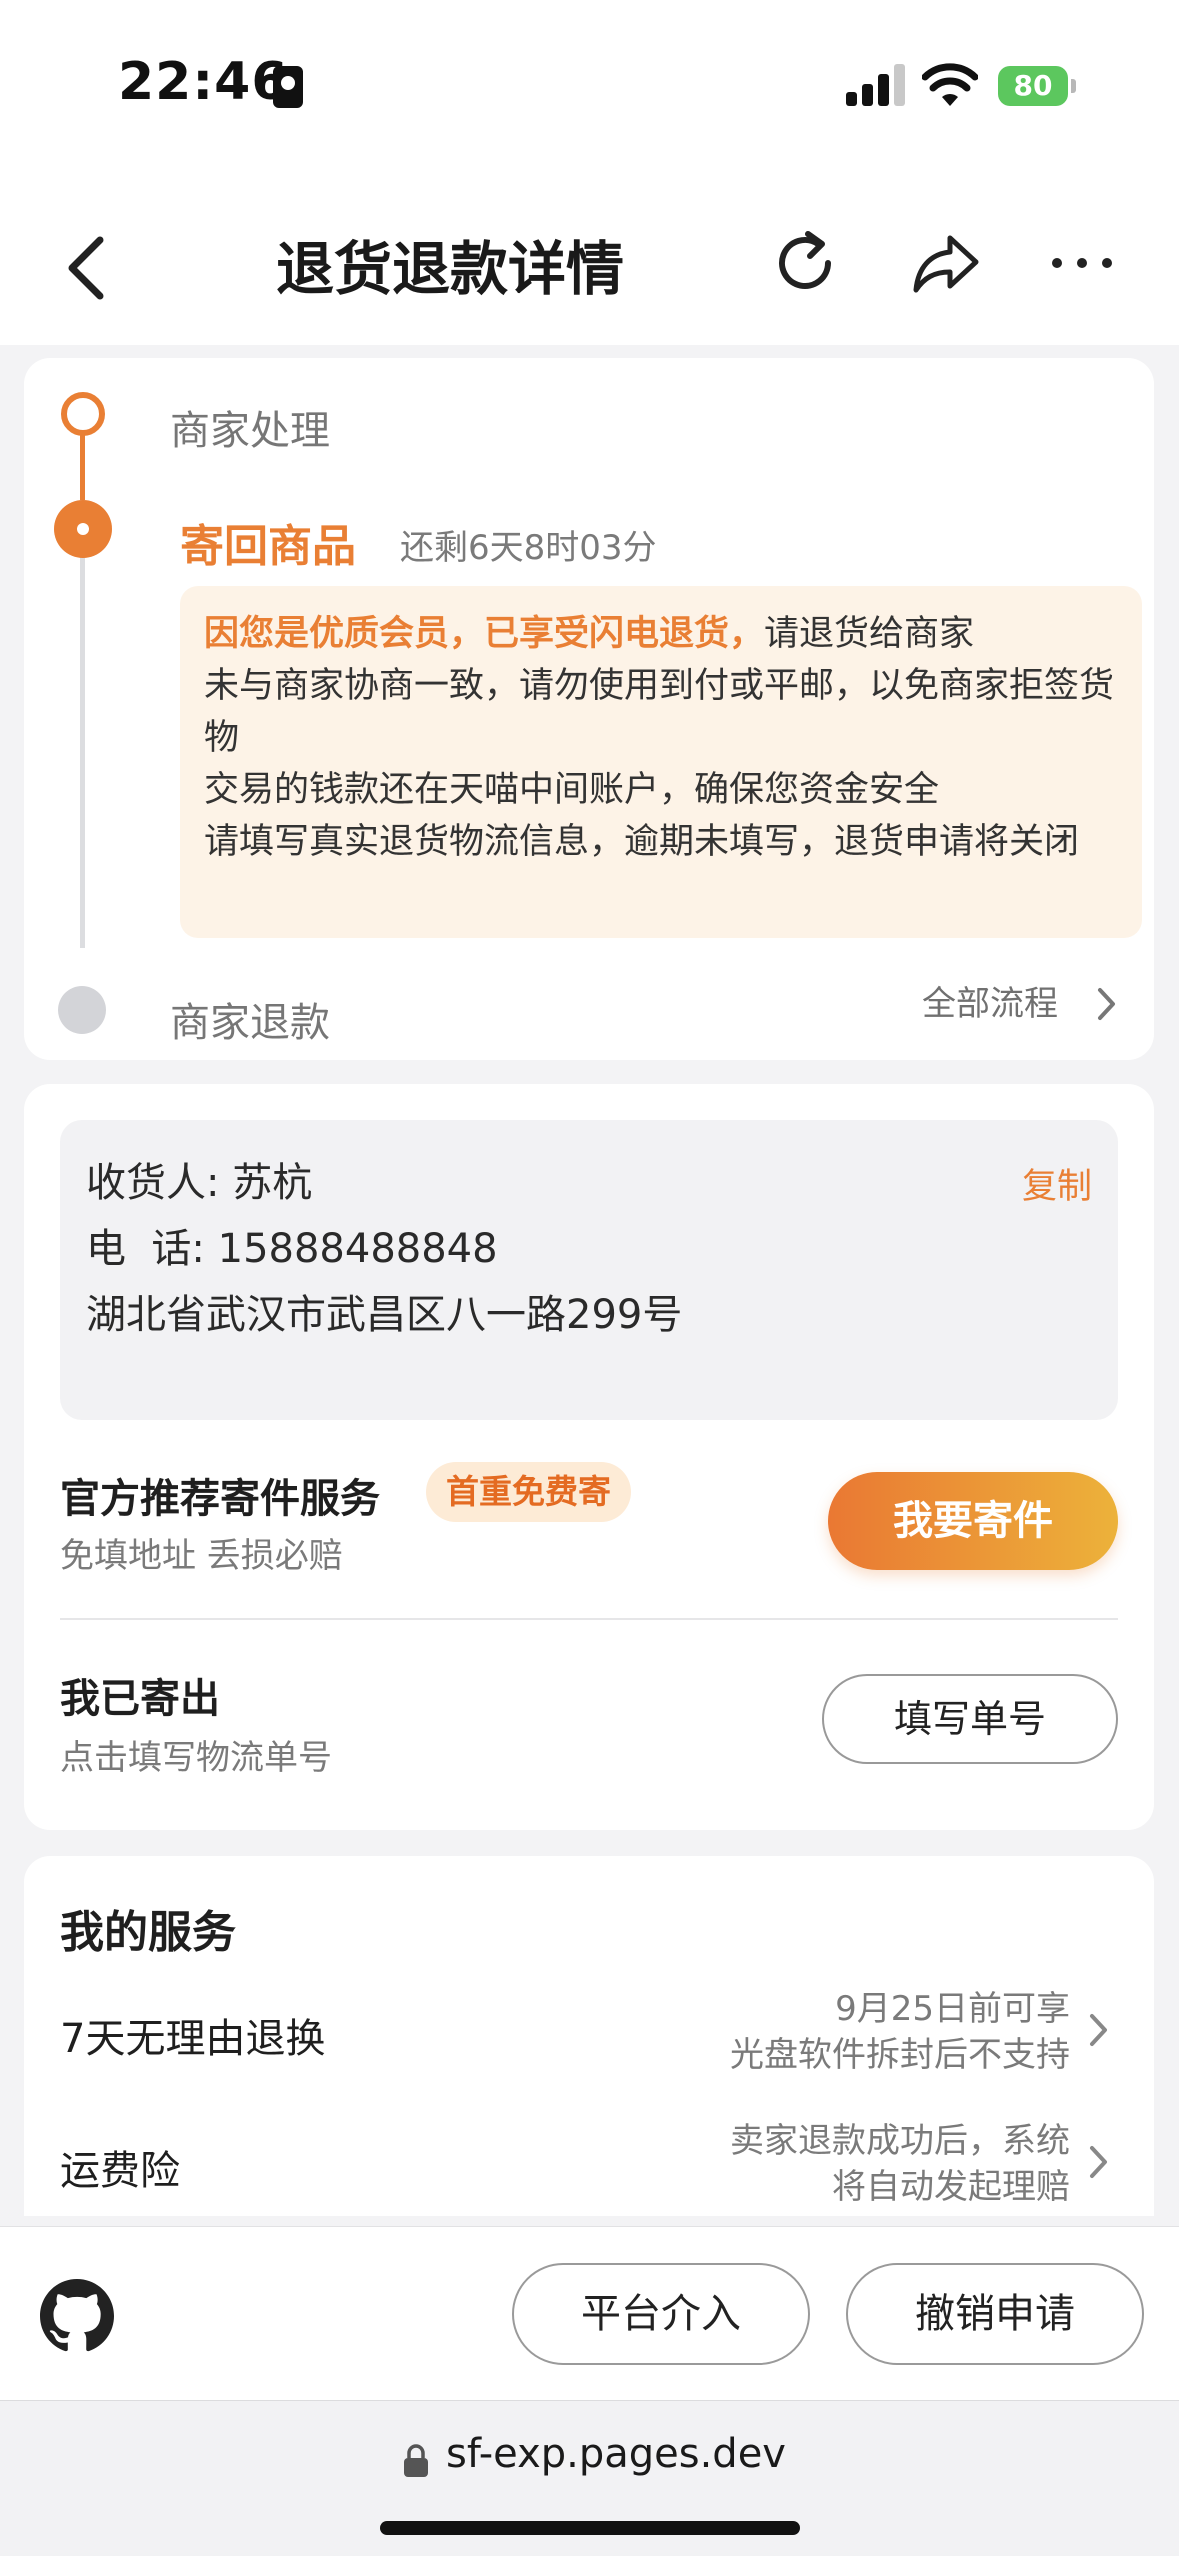 This screenshot has width=1179, height=2556. I want to click on service-desc-line: 光盘软件拆封后不支持, so click(900, 2055).